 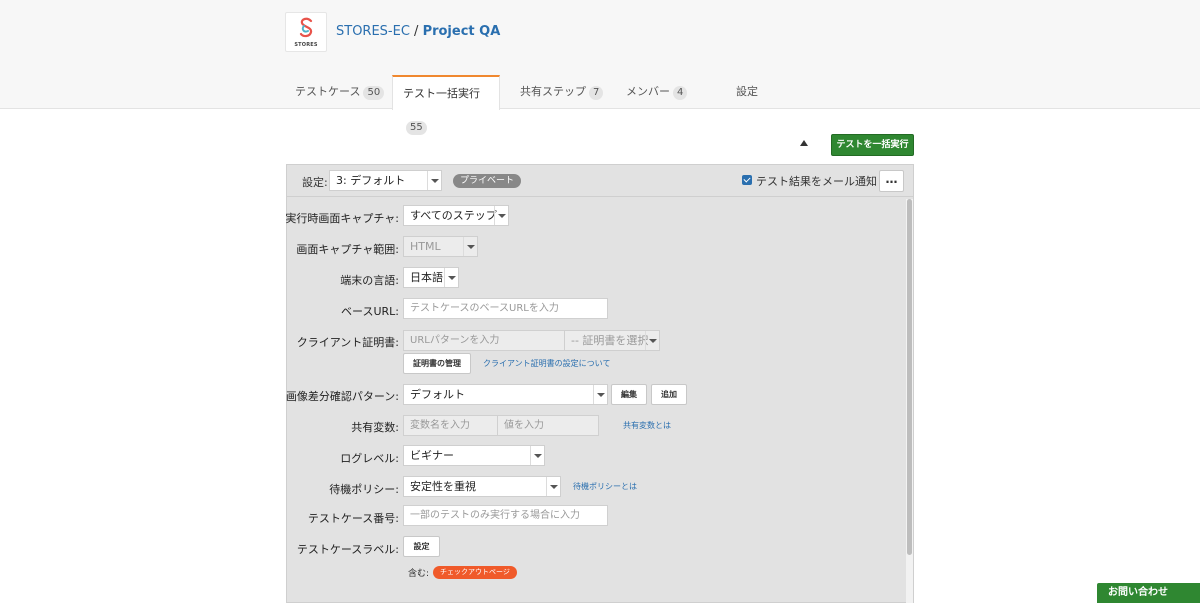 I want to click on tab-label: メンバー, so click(x=648, y=91).